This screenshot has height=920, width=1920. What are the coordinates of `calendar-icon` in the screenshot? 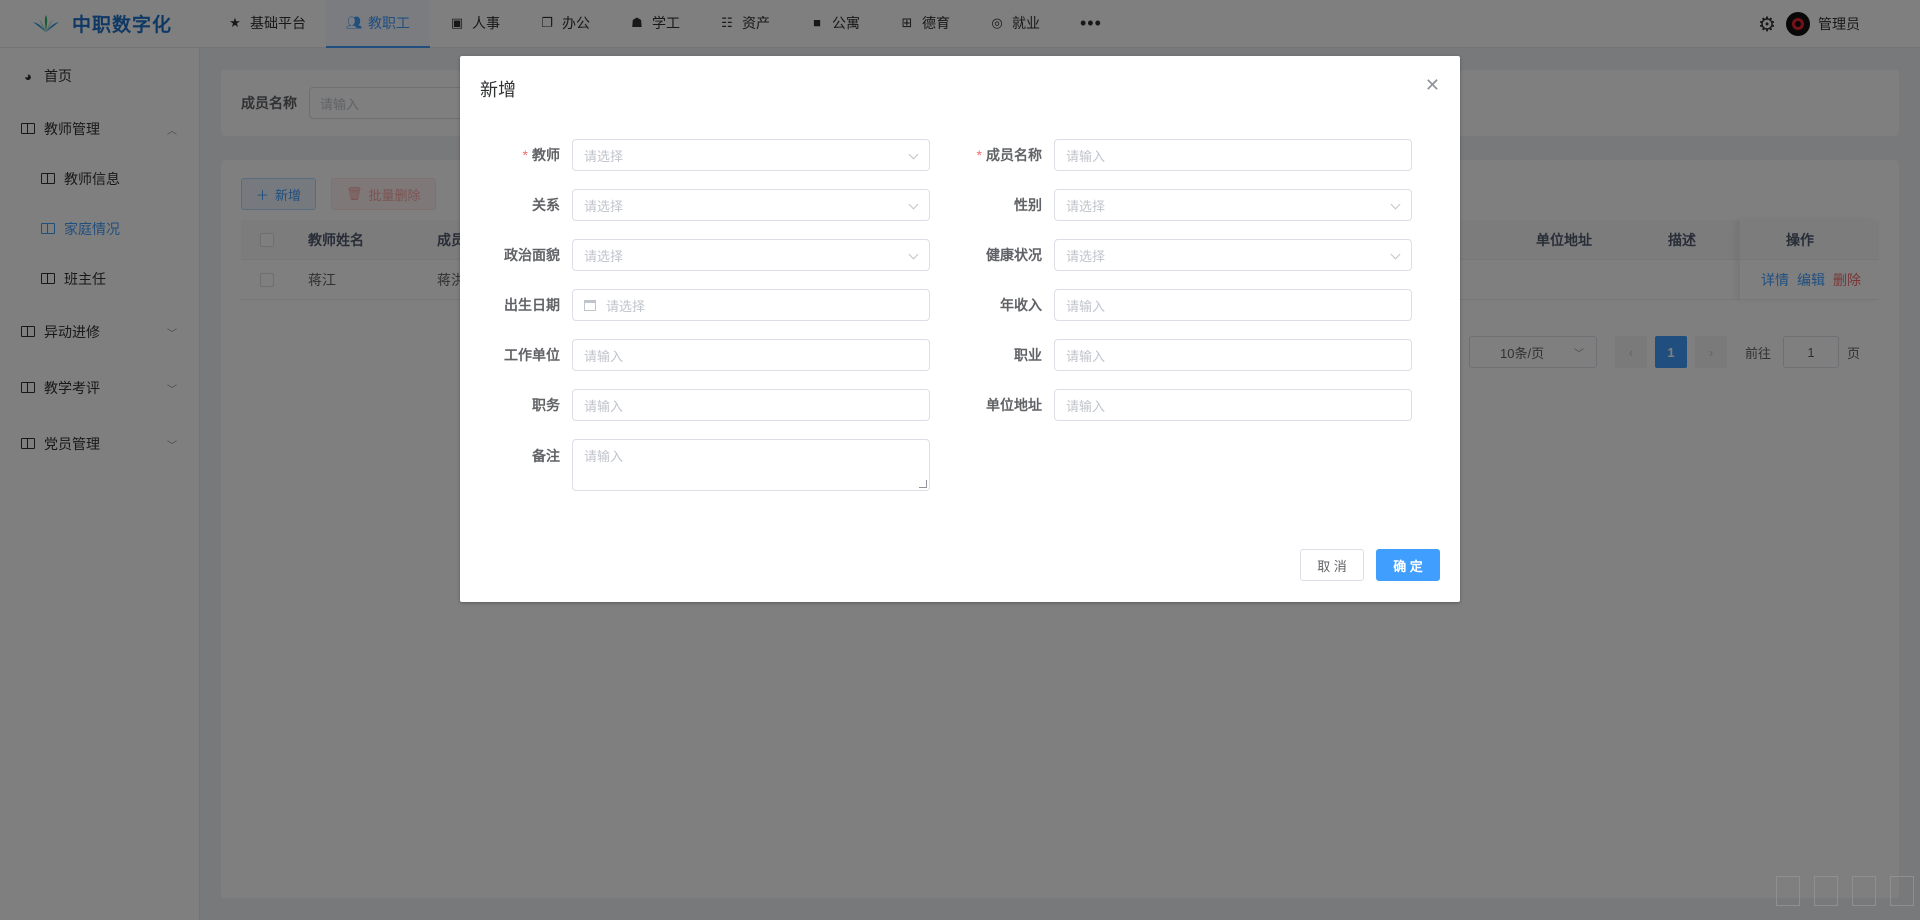 It's located at (590, 305).